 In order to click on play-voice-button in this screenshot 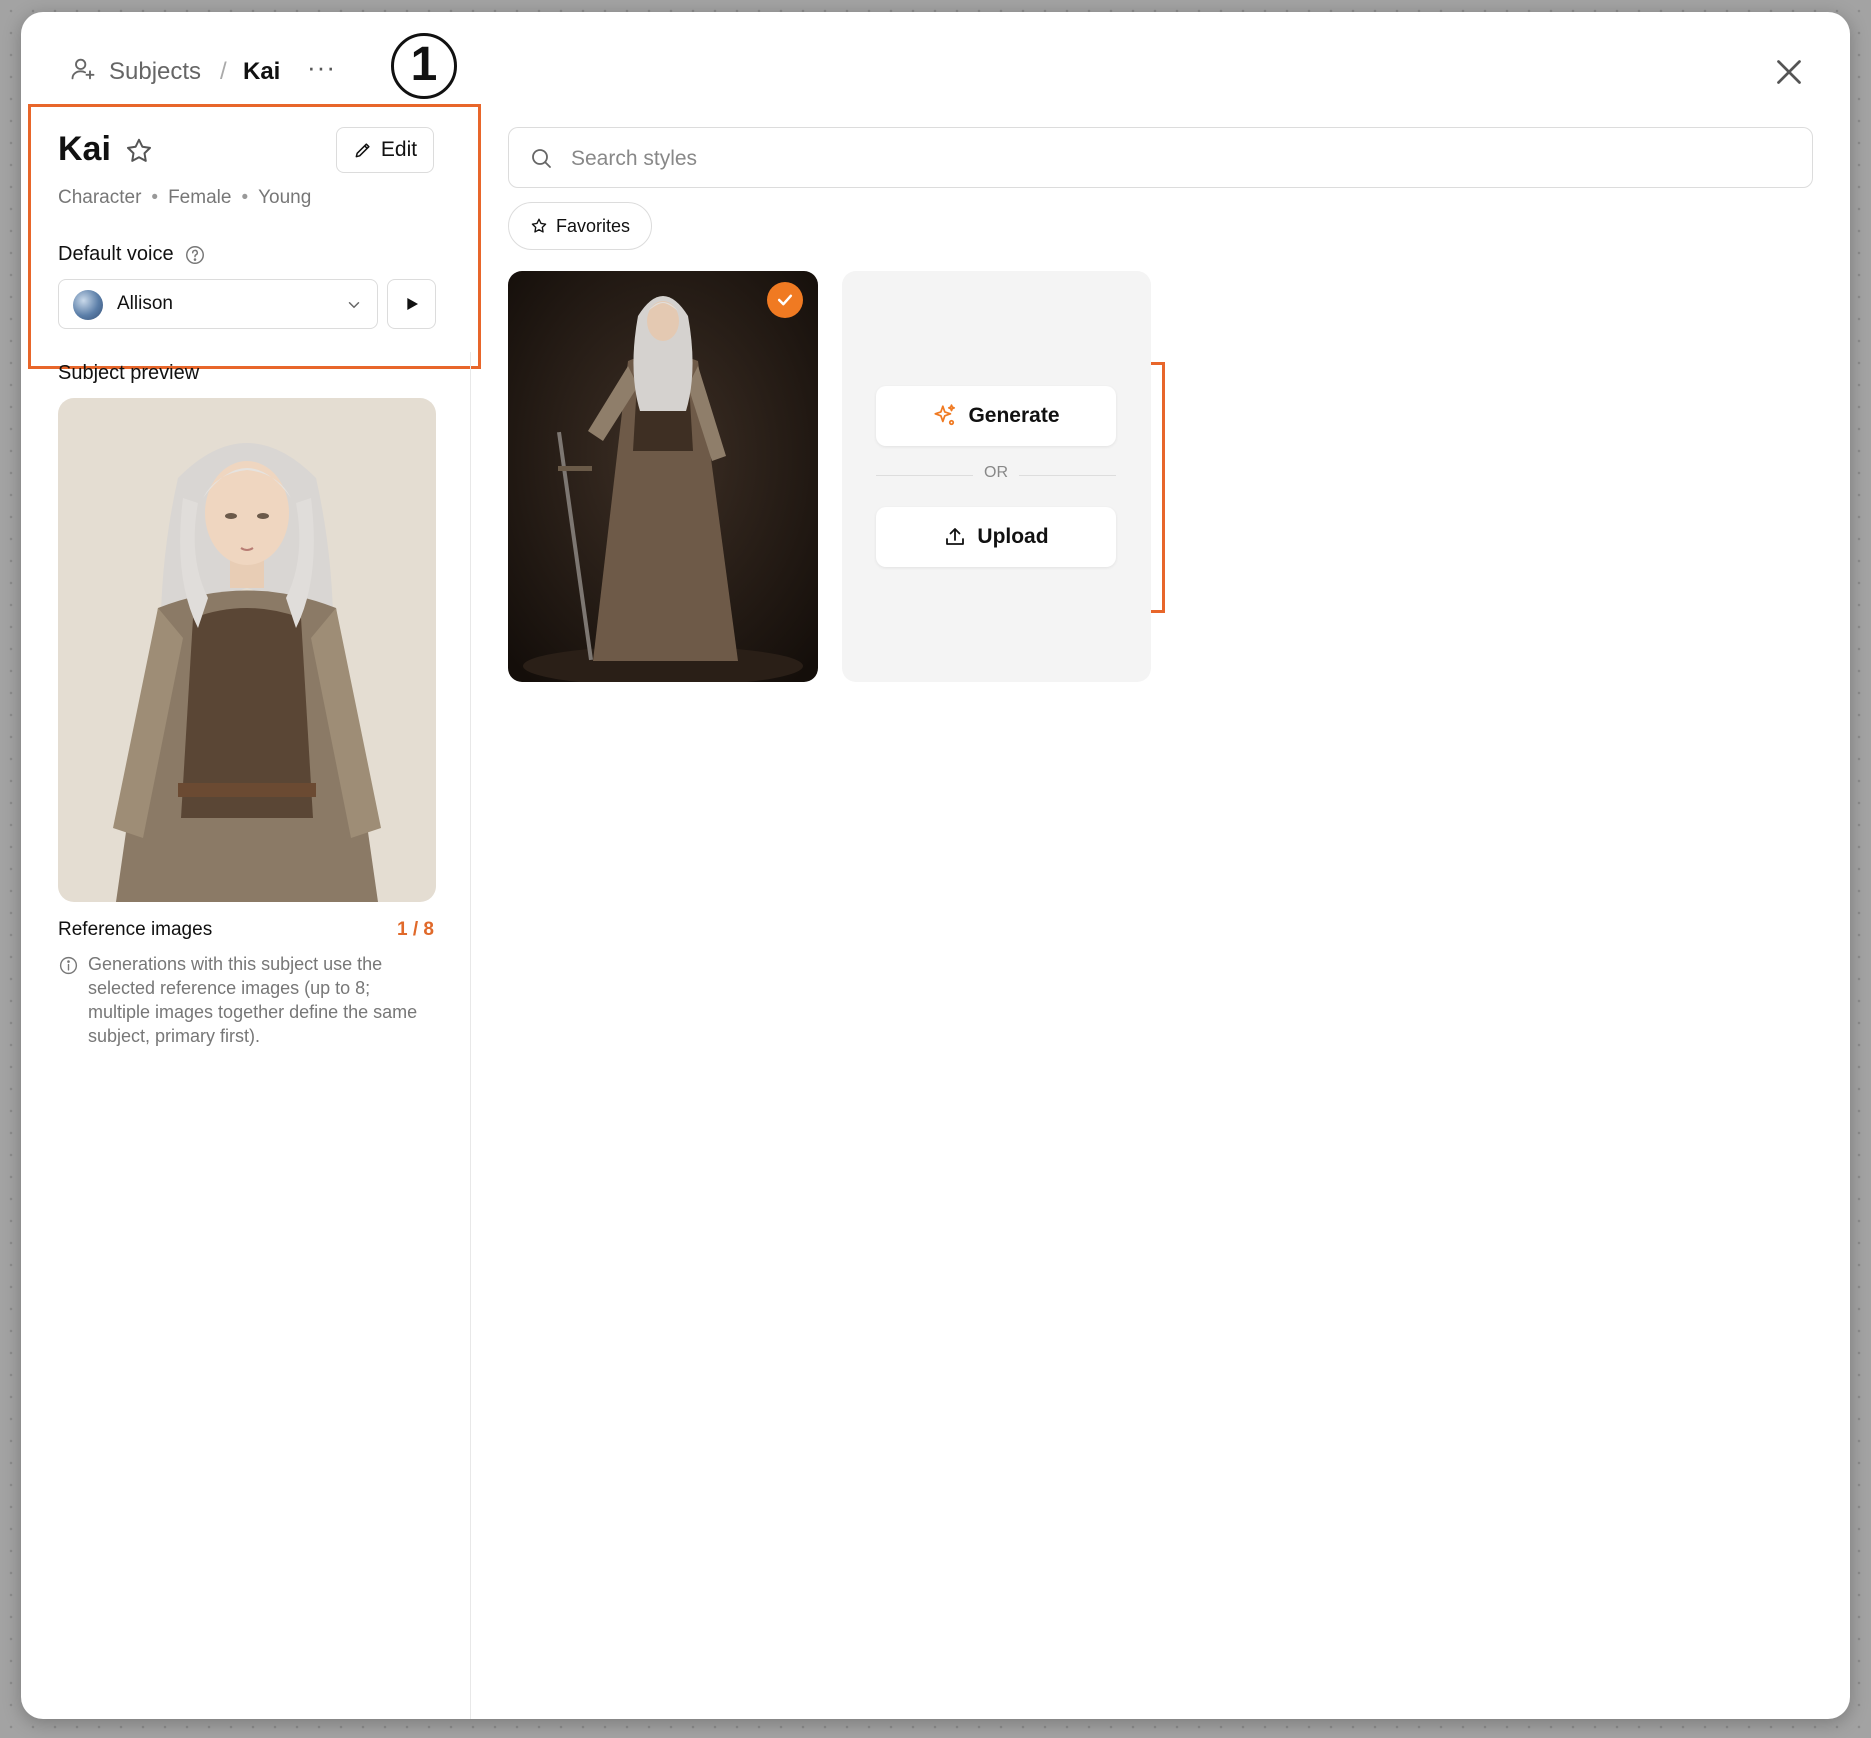, I will do `click(411, 304)`.